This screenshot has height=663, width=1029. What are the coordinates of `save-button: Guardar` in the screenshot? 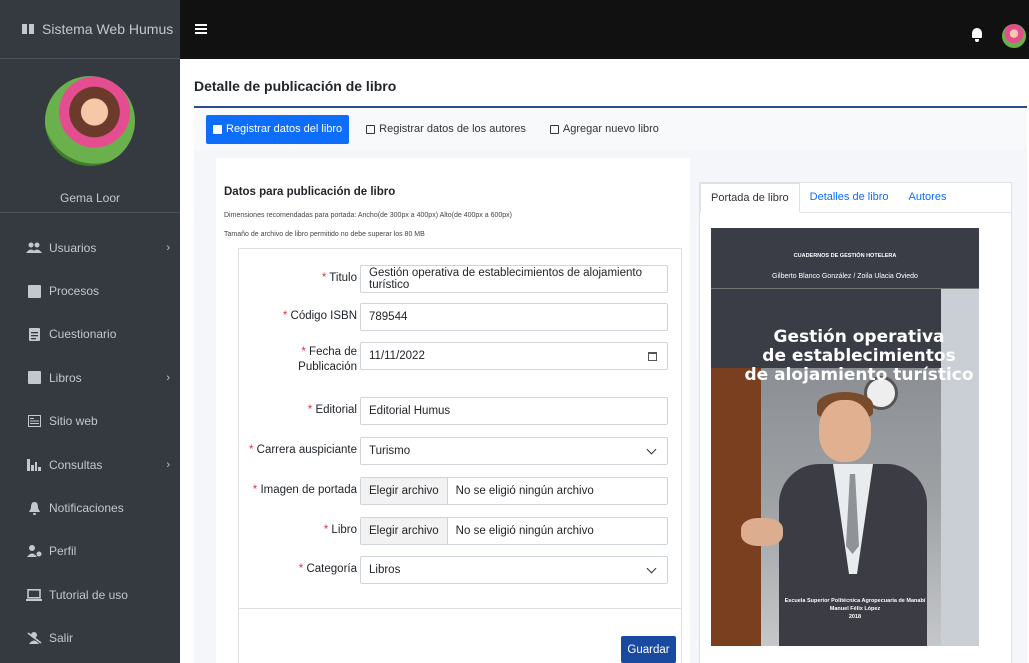 It's located at (648, 649).